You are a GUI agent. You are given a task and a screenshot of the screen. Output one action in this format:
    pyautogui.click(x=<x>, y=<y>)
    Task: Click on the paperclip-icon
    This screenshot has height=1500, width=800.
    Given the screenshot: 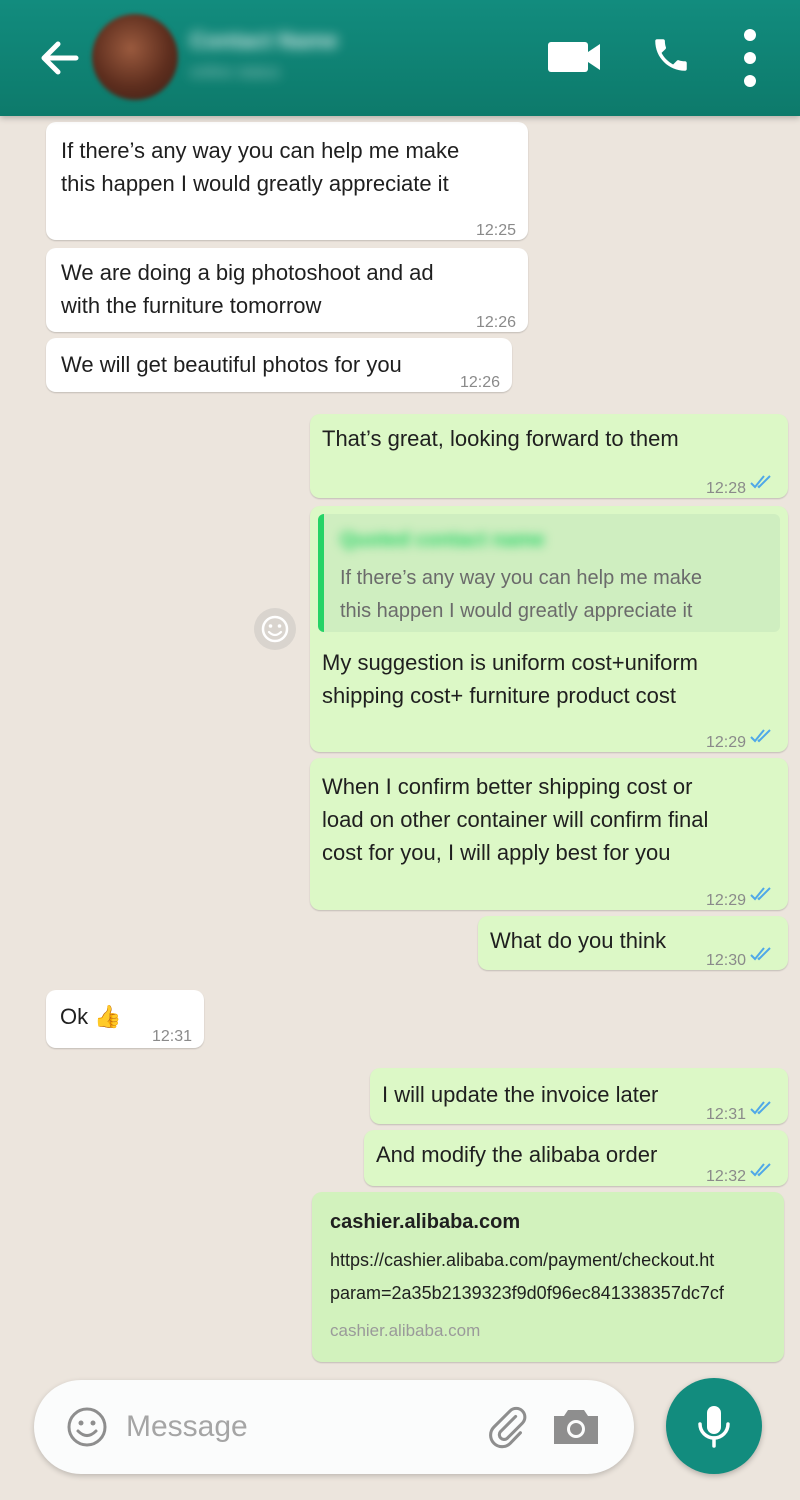 What is the action you would take?
    pyautogui.click(x=508, y=1427)
    